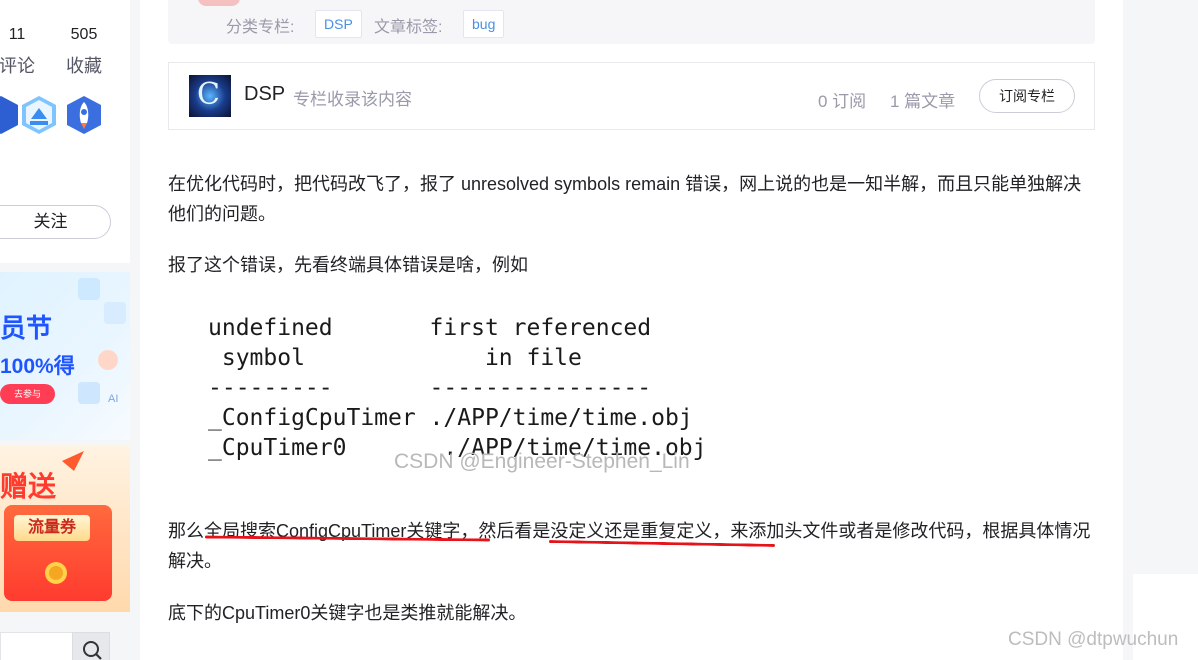 This screenshot has width=1198, height=660. What do you see at coordinates (348, 265) in the screenshot?
I see `article-paragraph-2: 报了这个错误，先看终端具体错误是啥，例如` at bounding box center [348, 265].